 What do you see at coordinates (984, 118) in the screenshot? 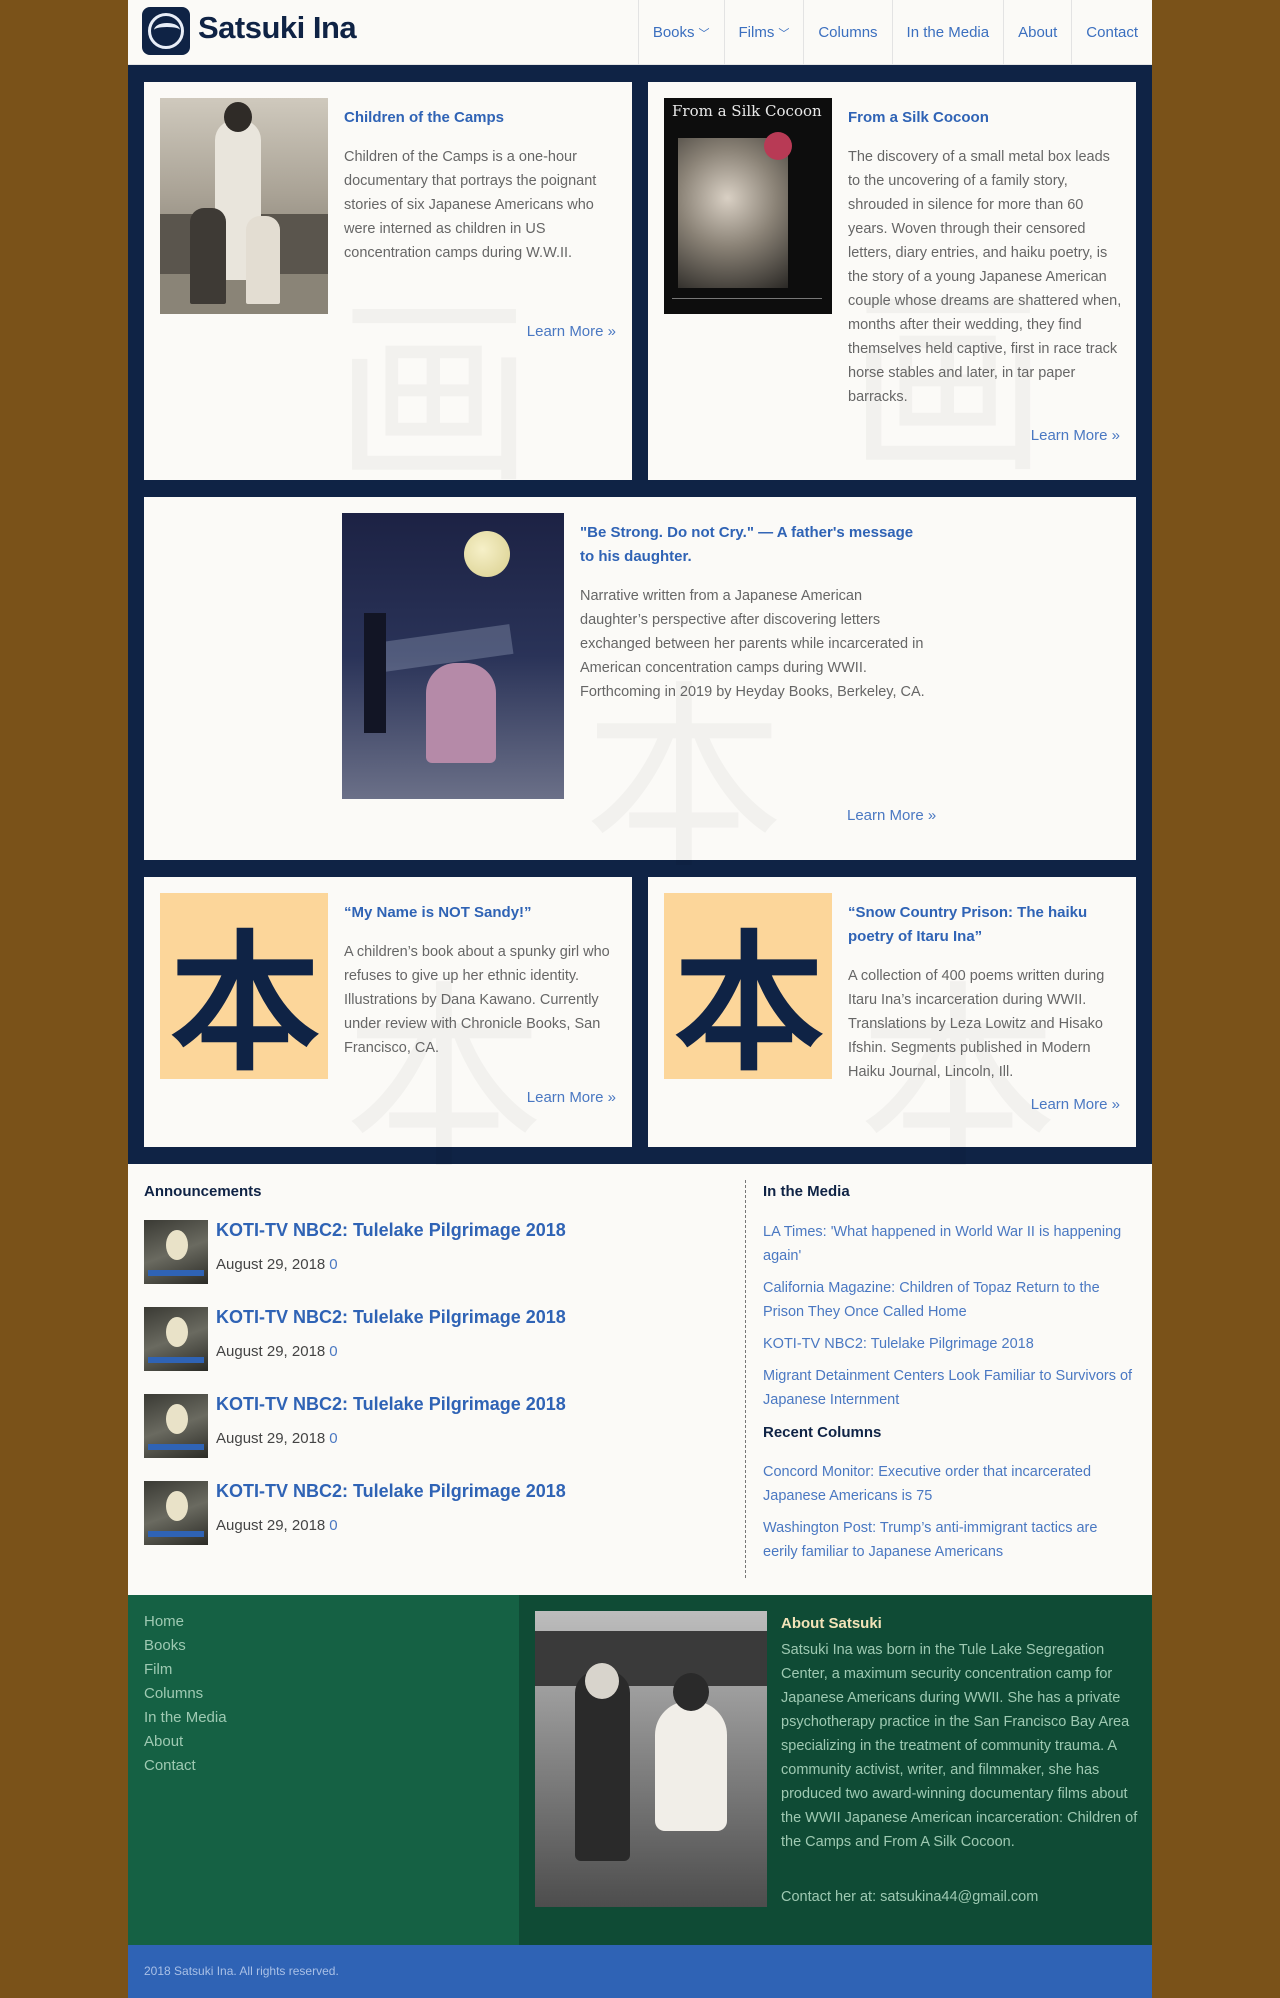
I see `feature-title: From a Silk Cocoon` at bounding box center [984, 118].